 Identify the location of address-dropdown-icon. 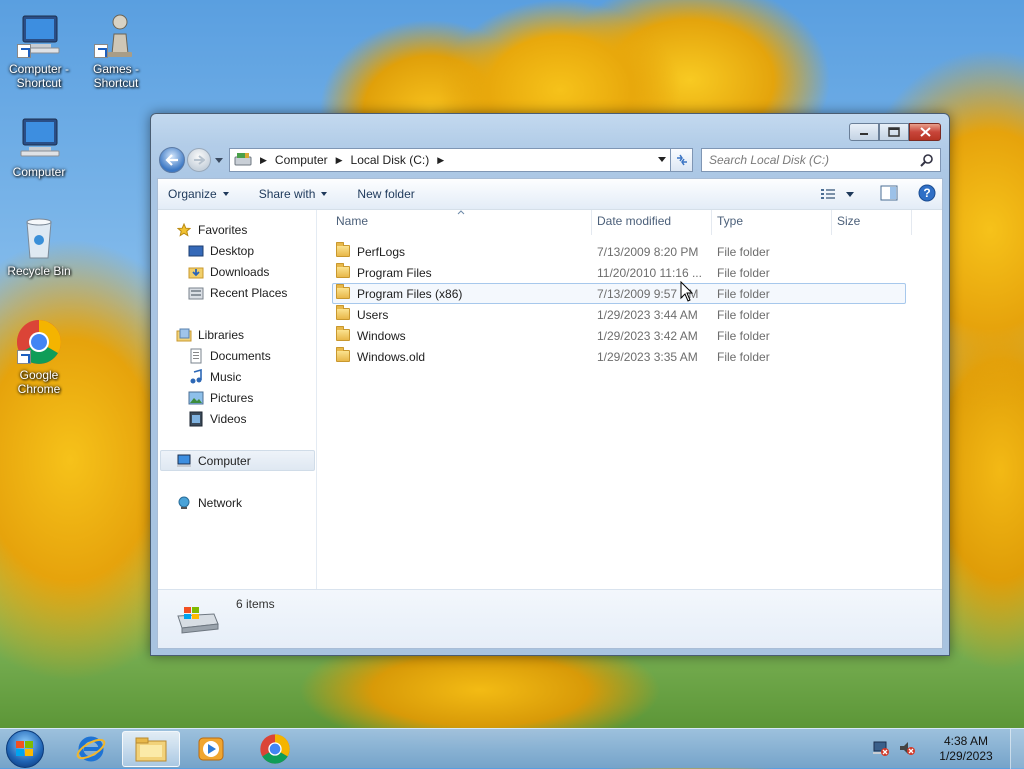
(662, 159).